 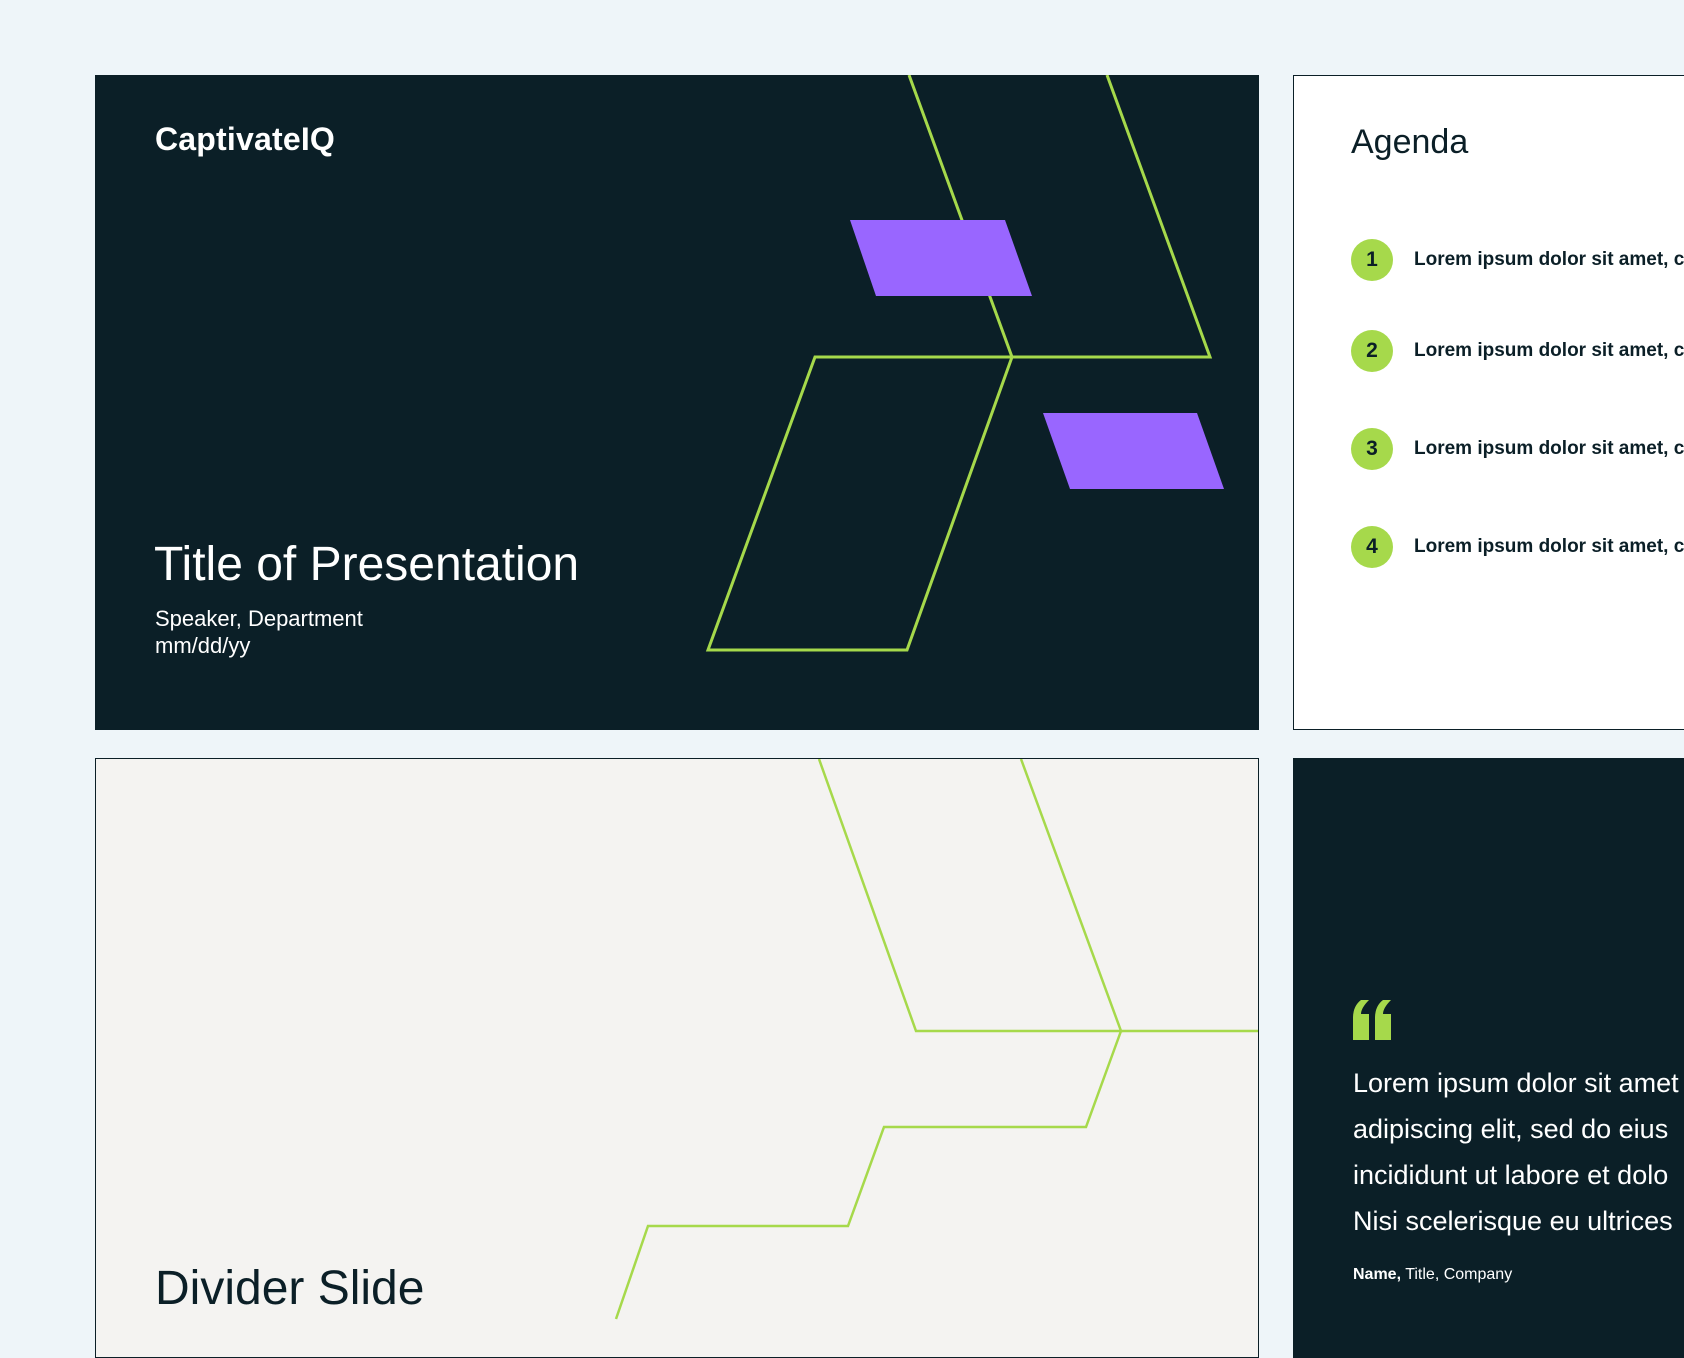 I want to click on agenda-title: Agenda, so click(x=1410, y=142).